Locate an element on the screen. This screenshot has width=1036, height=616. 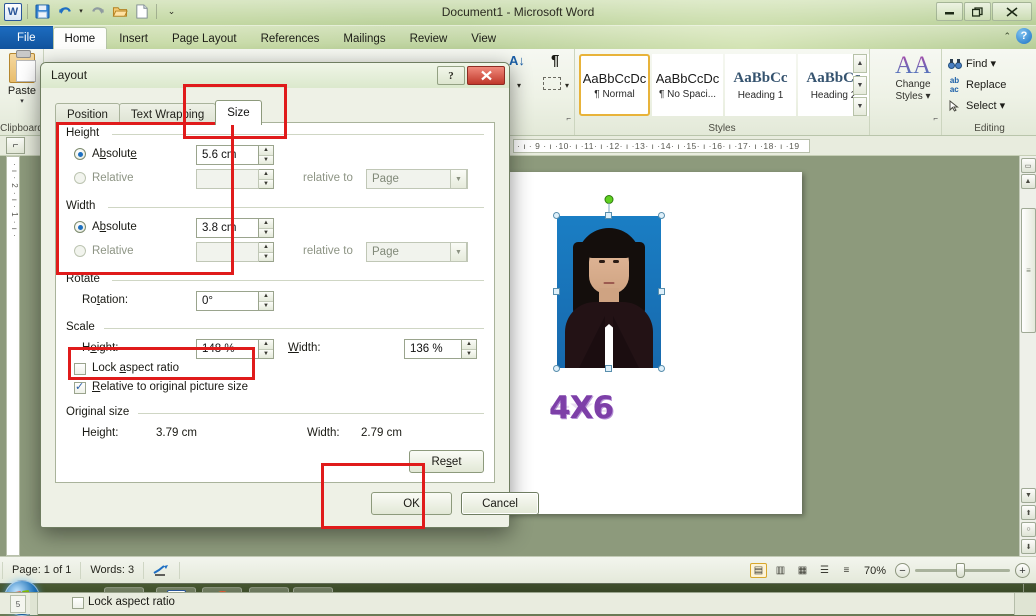
width-absolute-radio is located at coordinates (80, 227).